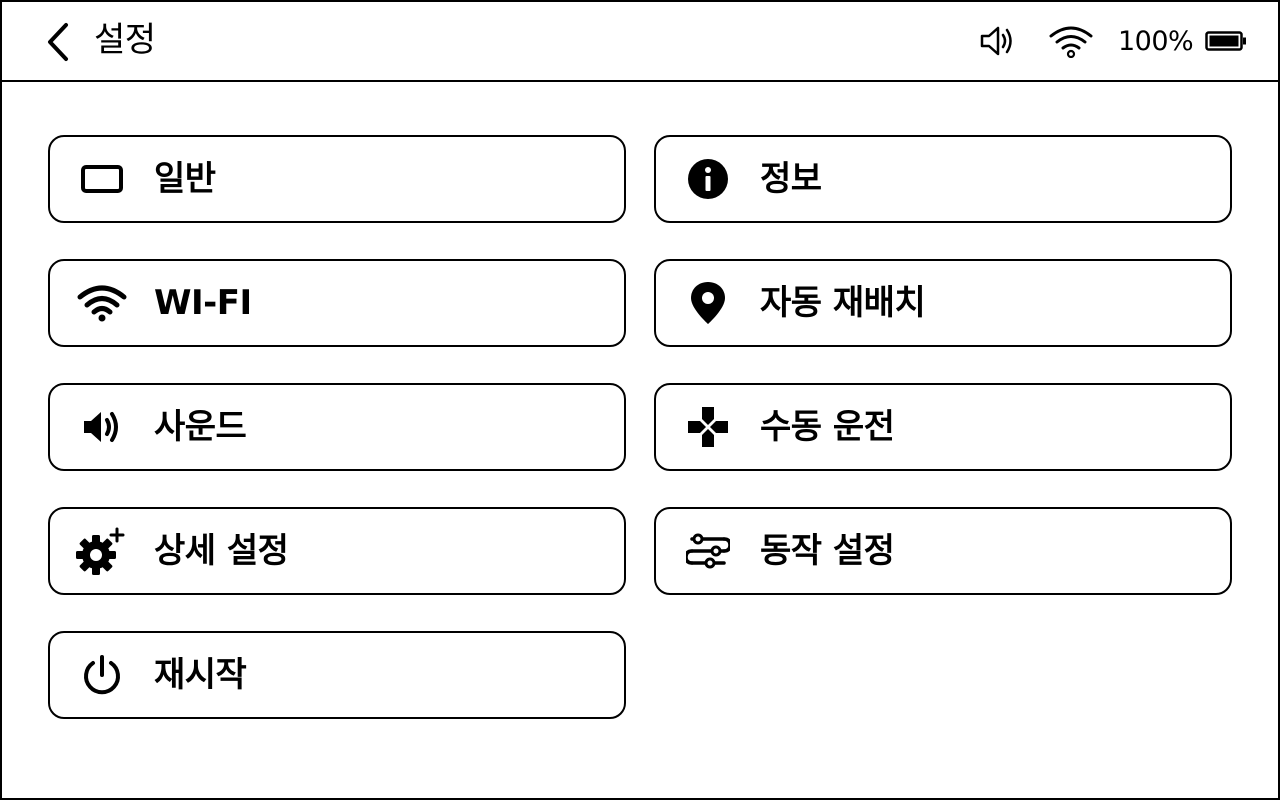 This screenshot has width=1280, height=800. What do you see at coordinates (125, 40) in the screenshot?
I see `page-title: 설정` at bounding box center [125, 40].